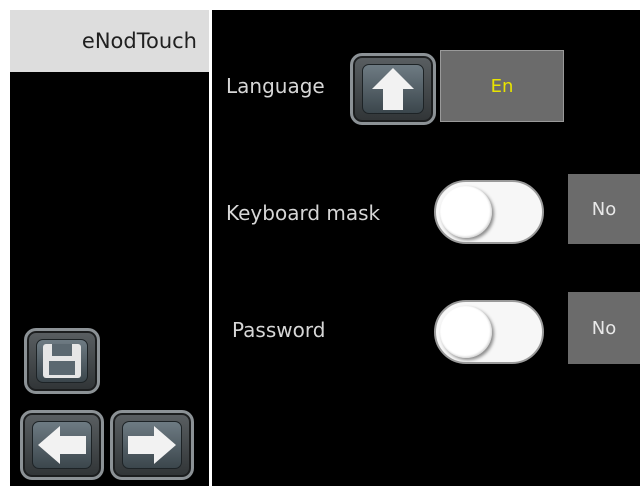  Describe the element at coordinates (604, 209) in the screenshot. I see `keyboard-mask-state: No` at that location.